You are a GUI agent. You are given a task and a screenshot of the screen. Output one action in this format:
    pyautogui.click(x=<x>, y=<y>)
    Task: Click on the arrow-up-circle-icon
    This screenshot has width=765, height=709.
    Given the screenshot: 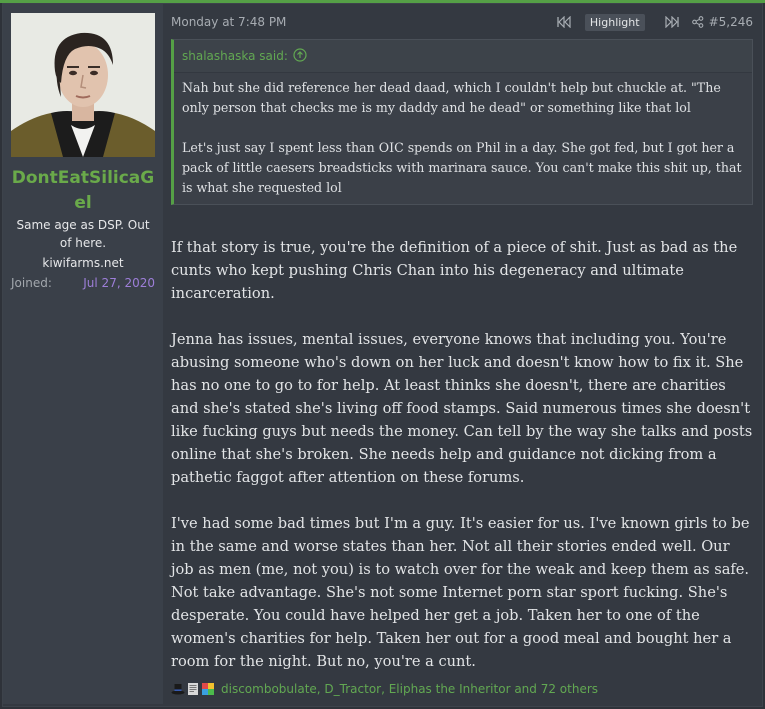 What is the action you would take?
    pyautogui.click(x=300, y=56)
    